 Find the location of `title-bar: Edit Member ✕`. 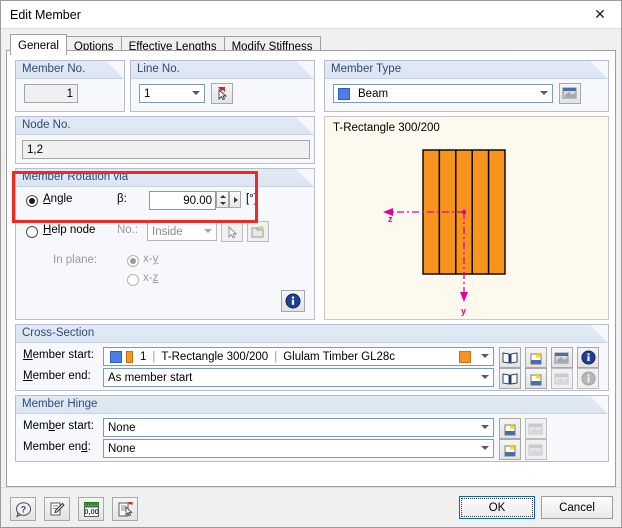

title-bar: Edit Member ✕ is located at coordinates (311, 15).